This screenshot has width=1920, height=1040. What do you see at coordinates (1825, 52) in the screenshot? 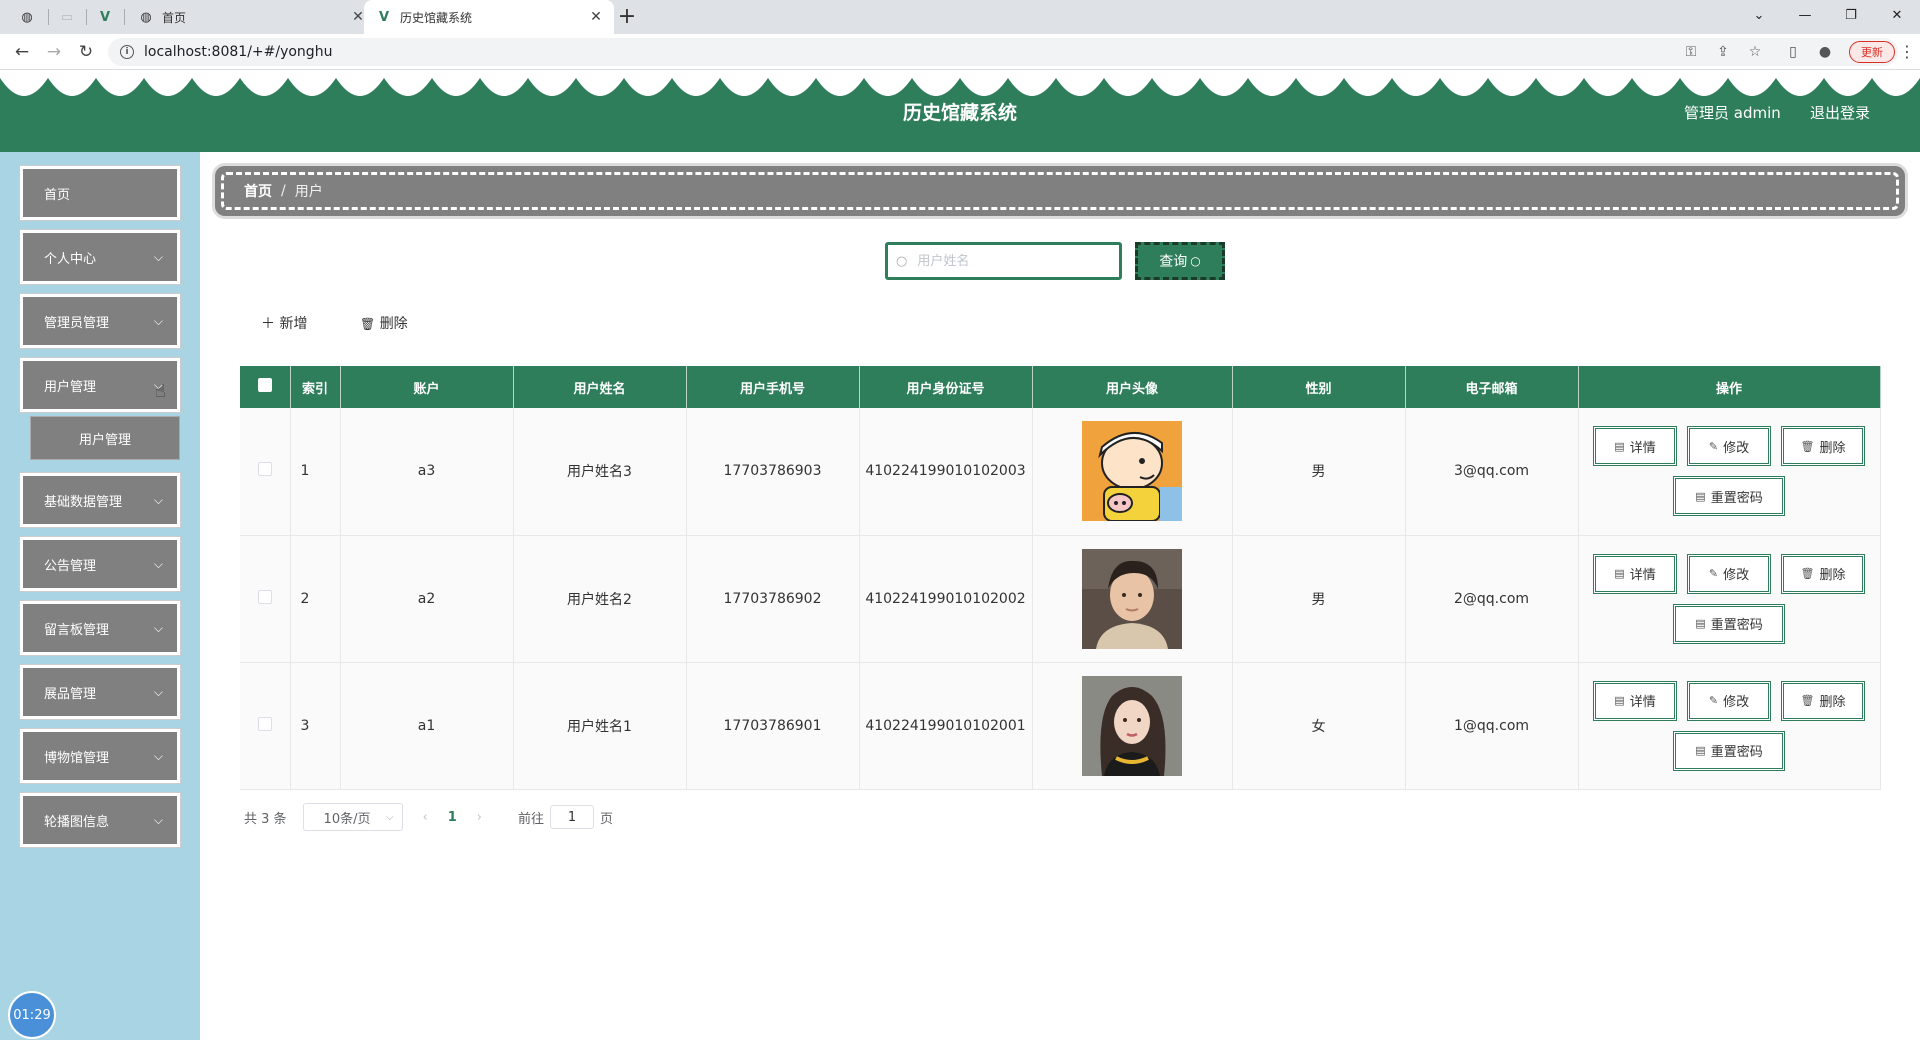
I see `profile-icon: ●` at bounding box center [1825, 52].